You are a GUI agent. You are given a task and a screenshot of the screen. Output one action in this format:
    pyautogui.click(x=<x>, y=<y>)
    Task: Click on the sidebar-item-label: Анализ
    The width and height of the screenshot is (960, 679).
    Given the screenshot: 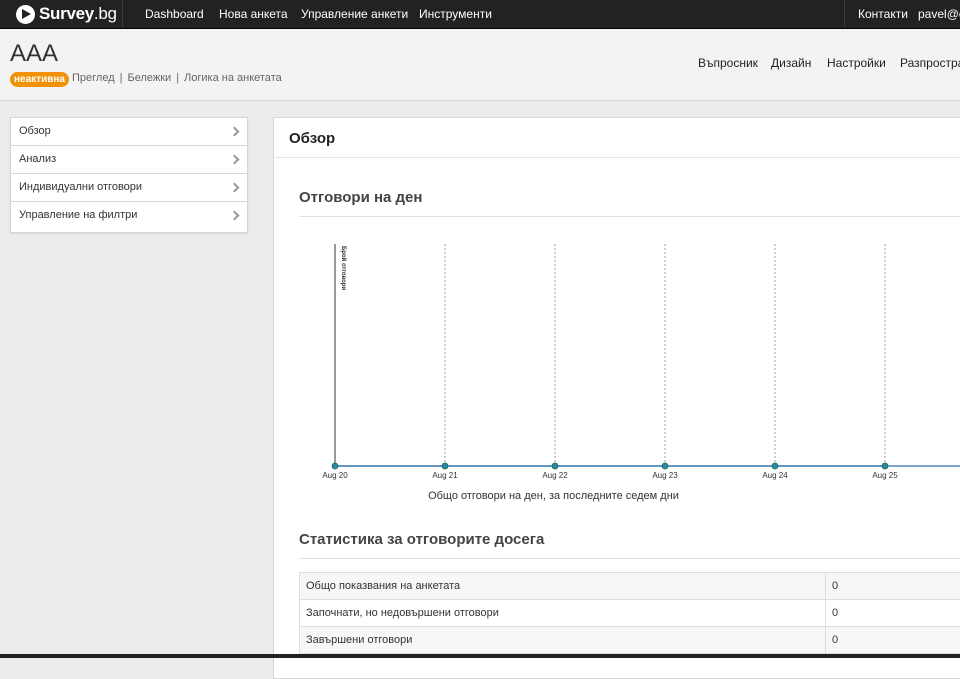 What is the action you would take?
    pyautogui.click(x=37, y=159)
    